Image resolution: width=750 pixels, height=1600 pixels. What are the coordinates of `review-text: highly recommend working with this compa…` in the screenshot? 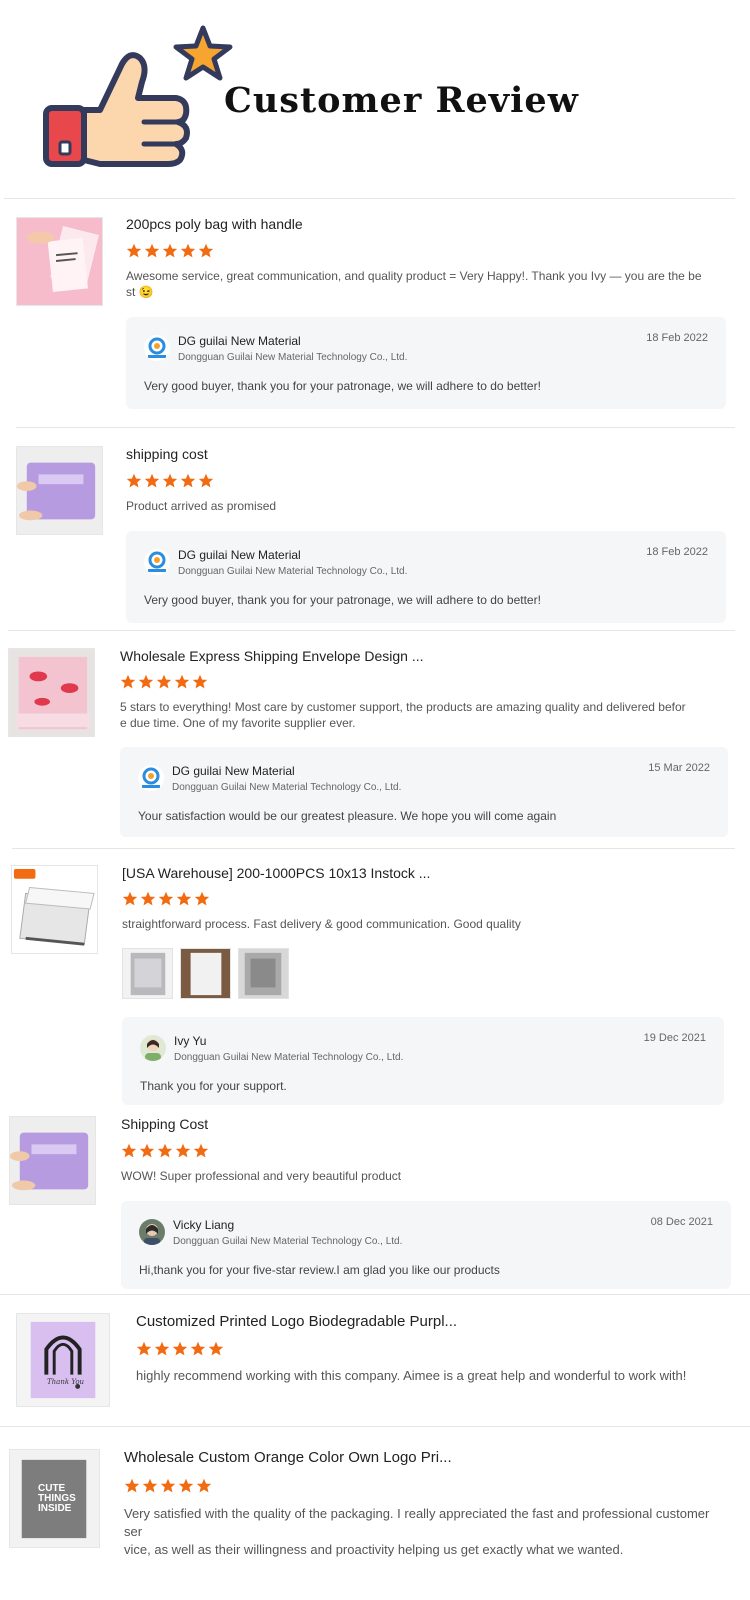 It's located at (436, 1376).